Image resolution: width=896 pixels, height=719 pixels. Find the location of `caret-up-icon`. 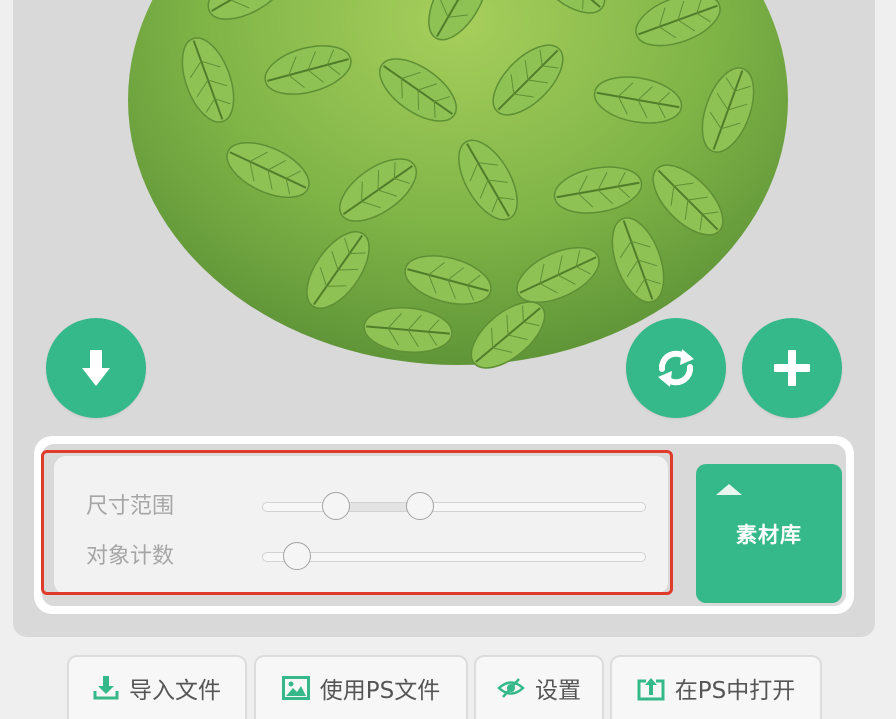

caret-up-icon is located at coordinates (729, 489).